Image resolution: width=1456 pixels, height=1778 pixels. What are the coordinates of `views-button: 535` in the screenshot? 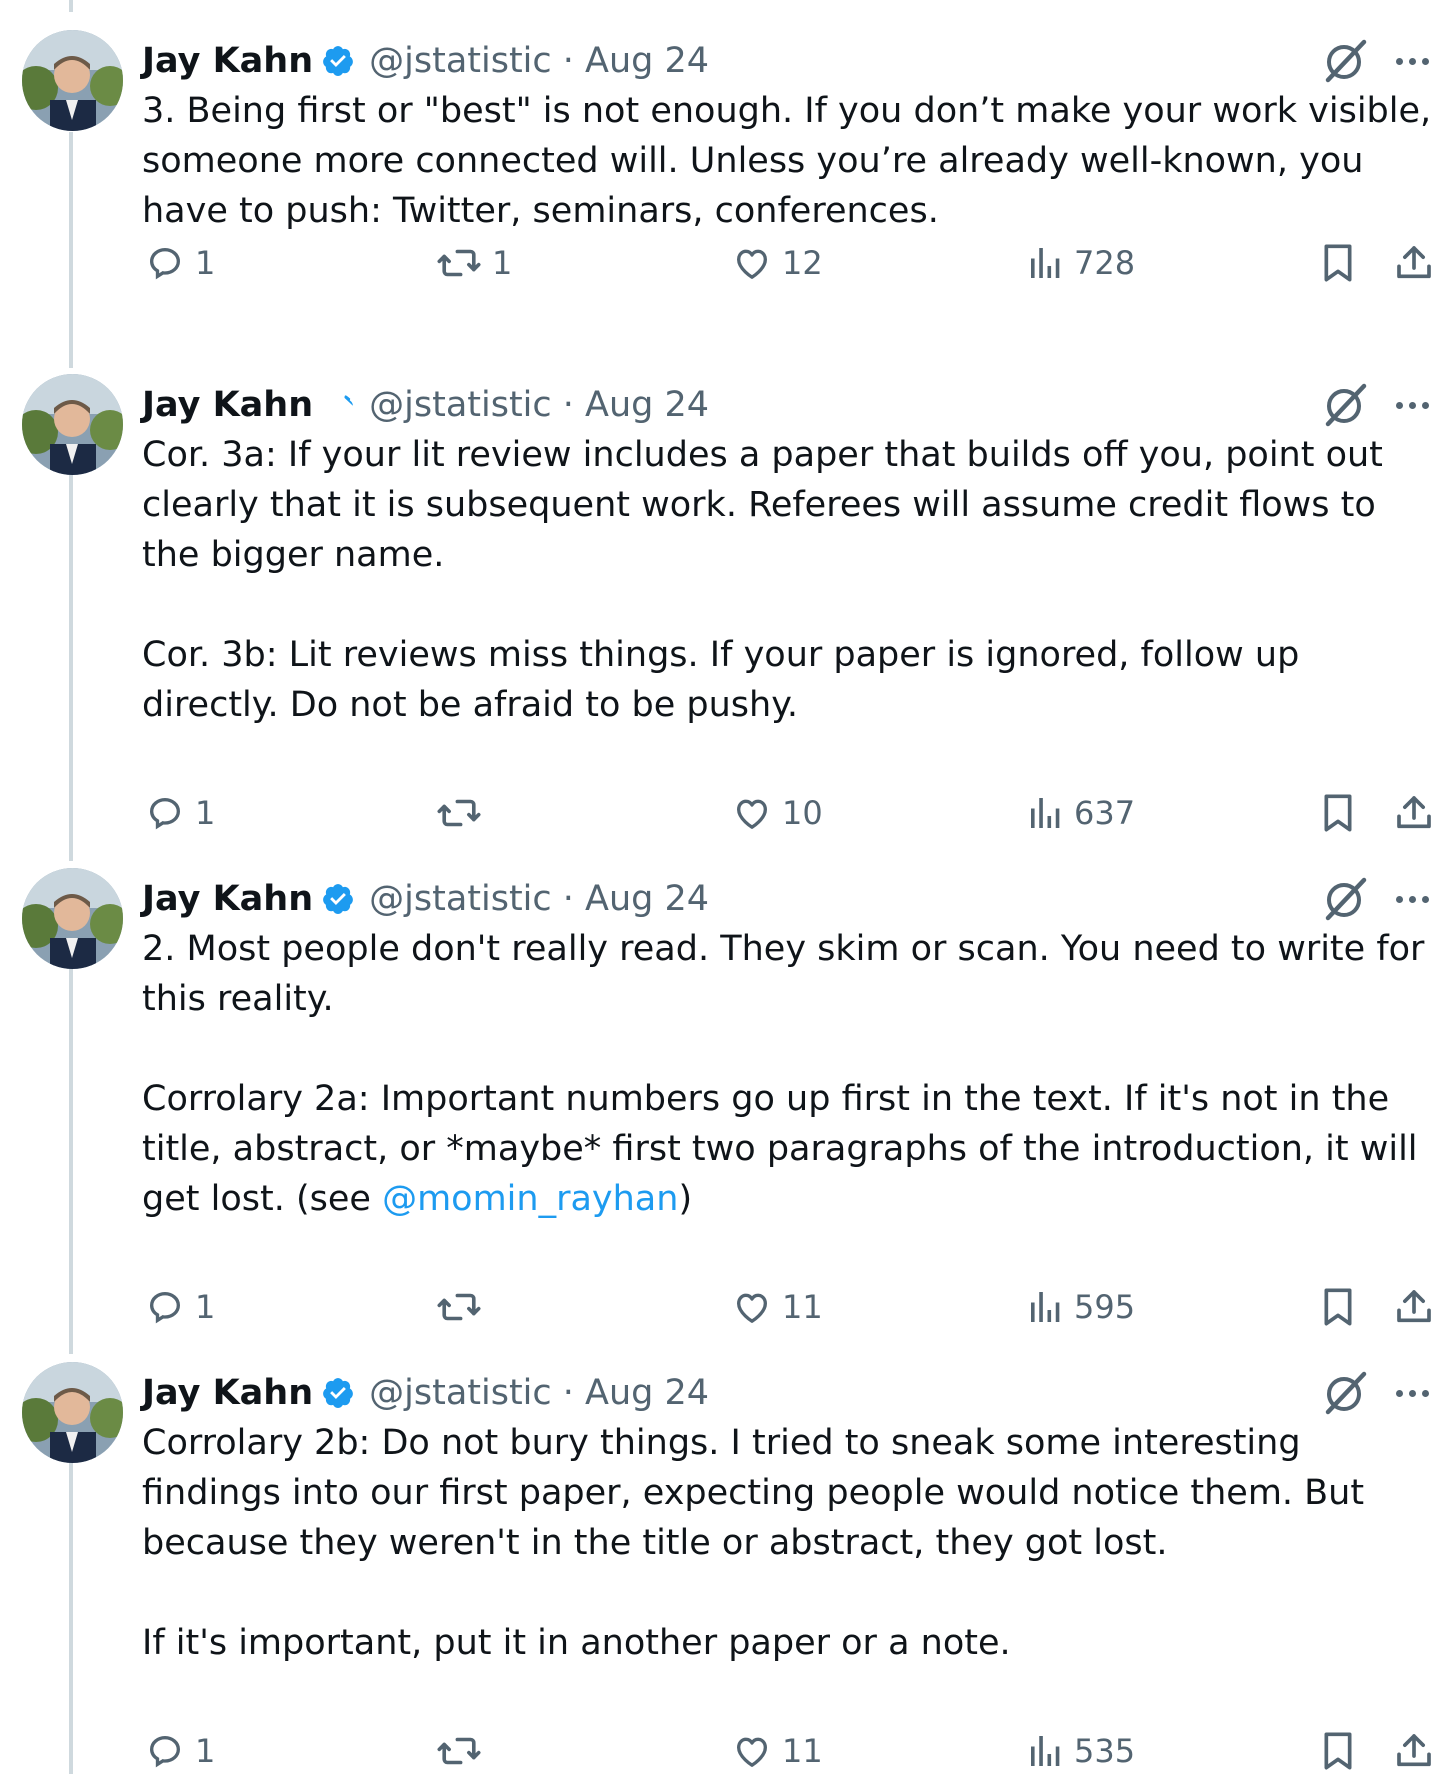 It's located at (1081, 1751).